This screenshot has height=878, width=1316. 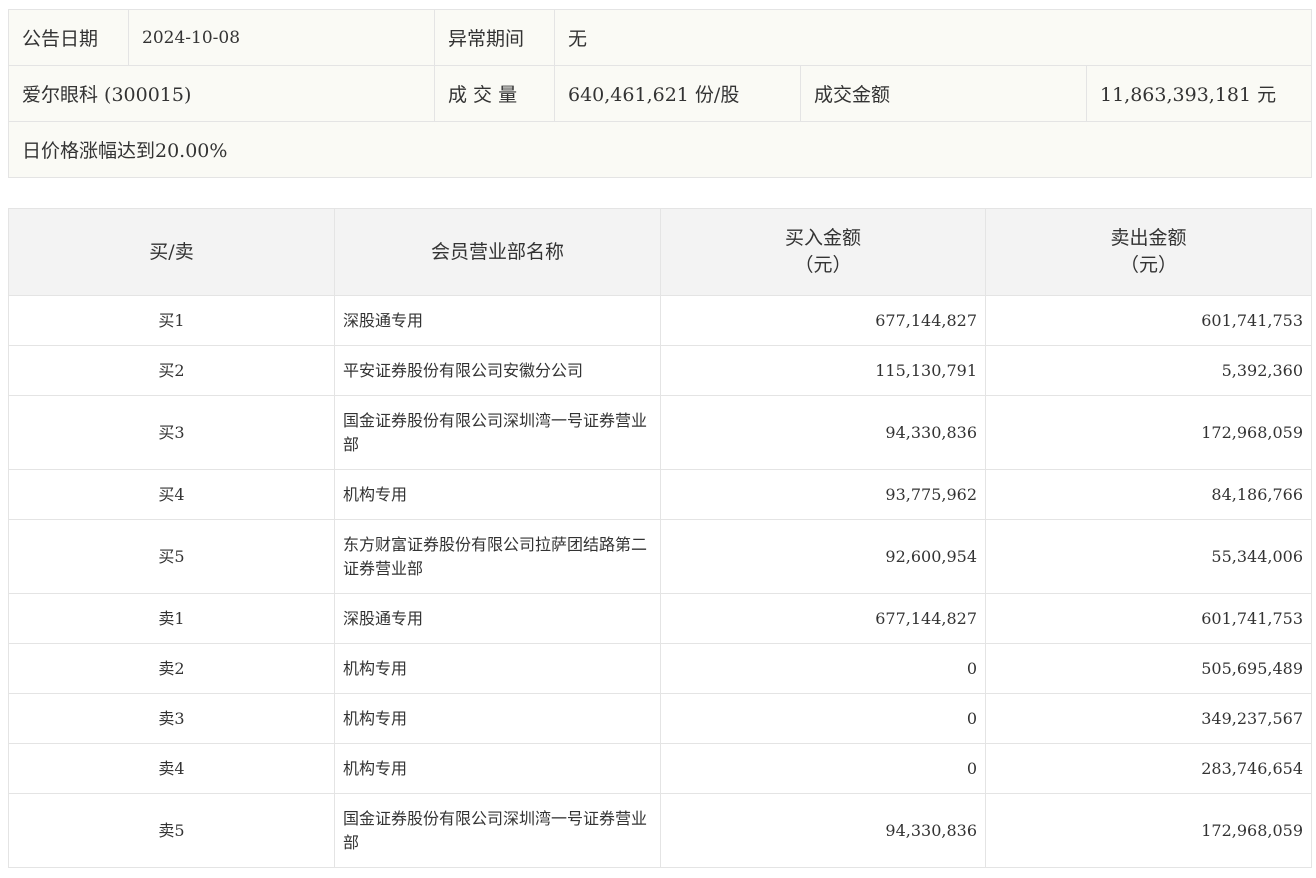 I want to click on summary-row-date: 公告日期 2024-10-08 异常期间 无, so click(x=660, y=37).